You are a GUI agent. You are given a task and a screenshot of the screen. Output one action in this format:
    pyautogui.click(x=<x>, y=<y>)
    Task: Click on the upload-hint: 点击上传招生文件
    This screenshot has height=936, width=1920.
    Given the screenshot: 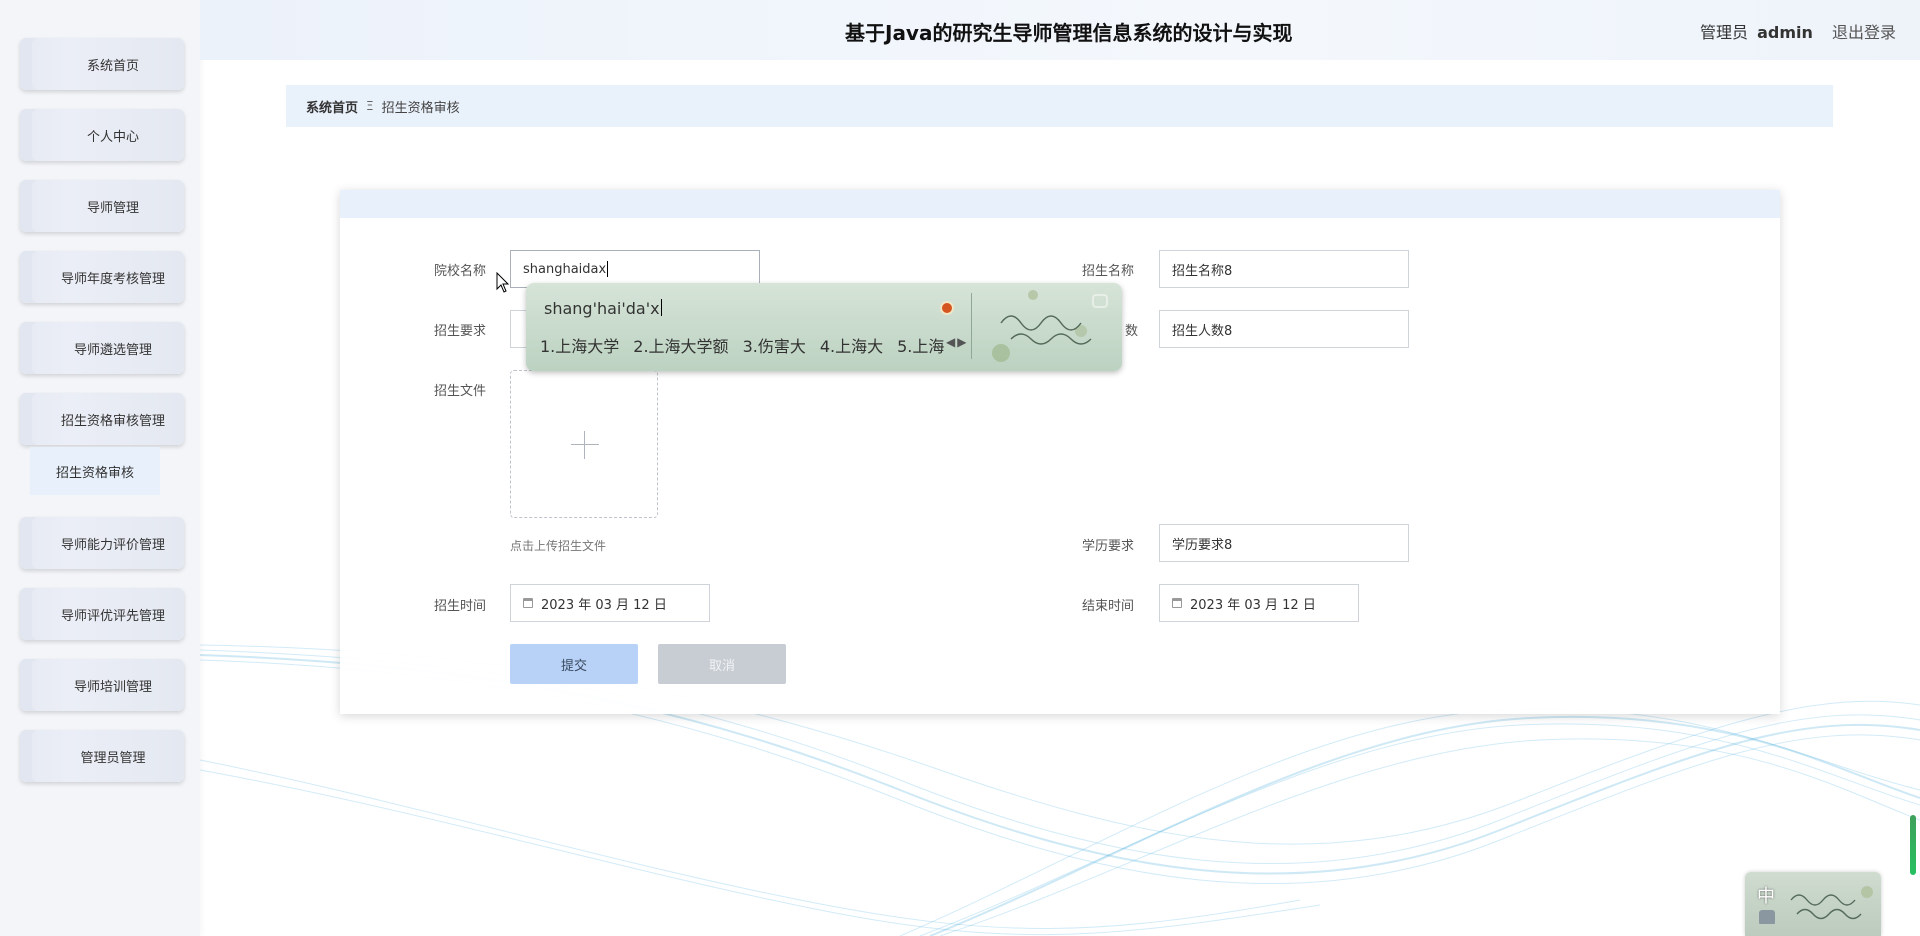 What is the action you would take?
    pyautogui.click(x=558, y=546)
    